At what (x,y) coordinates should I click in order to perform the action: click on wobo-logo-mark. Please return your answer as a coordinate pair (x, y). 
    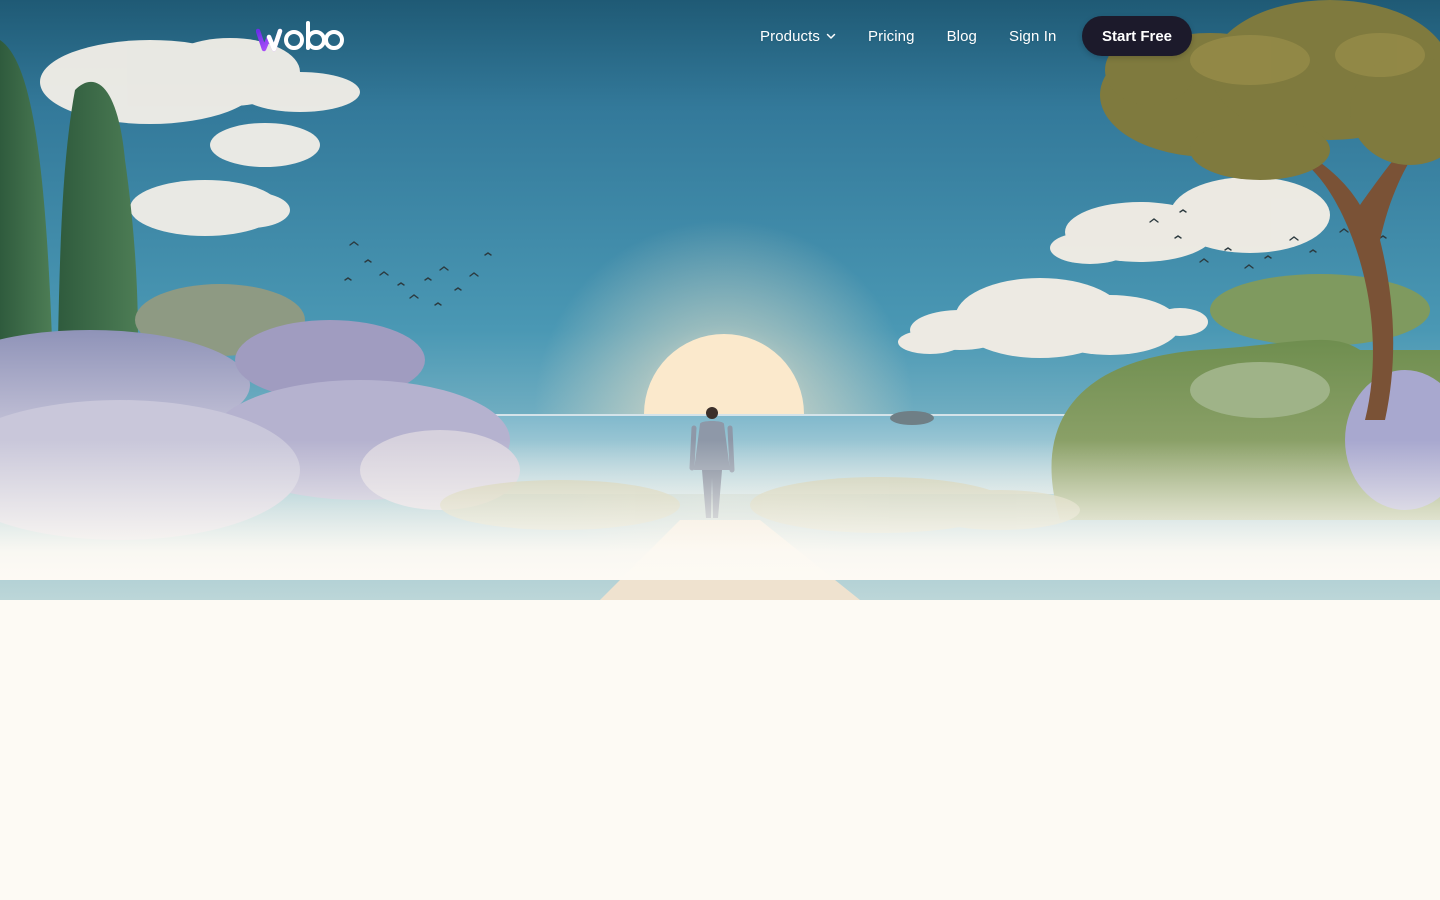
    Looking at the image, I should click on (300, 36).